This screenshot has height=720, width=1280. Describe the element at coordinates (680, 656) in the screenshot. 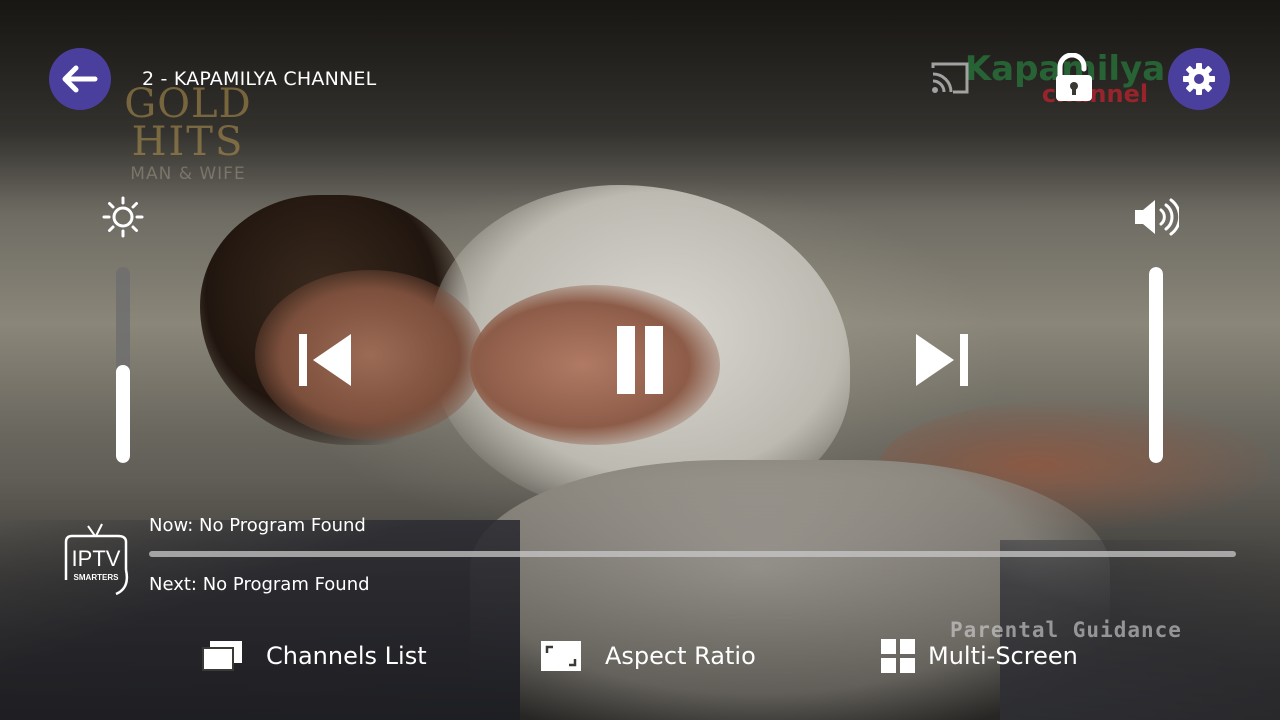

I see `aspect-ratio-label: Aspect Ratio` at that location.